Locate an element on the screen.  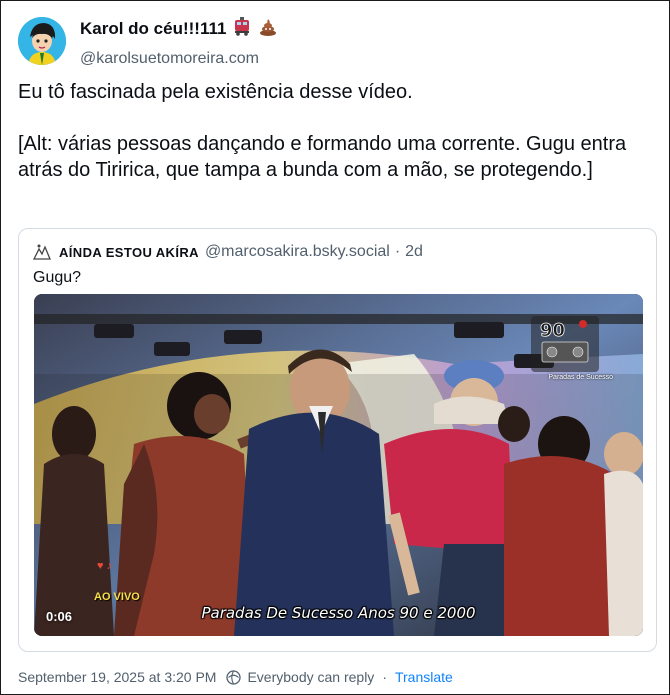
post-datetime: September 19, 2025 at 3:20 PM is located at coordinates (117, 677).